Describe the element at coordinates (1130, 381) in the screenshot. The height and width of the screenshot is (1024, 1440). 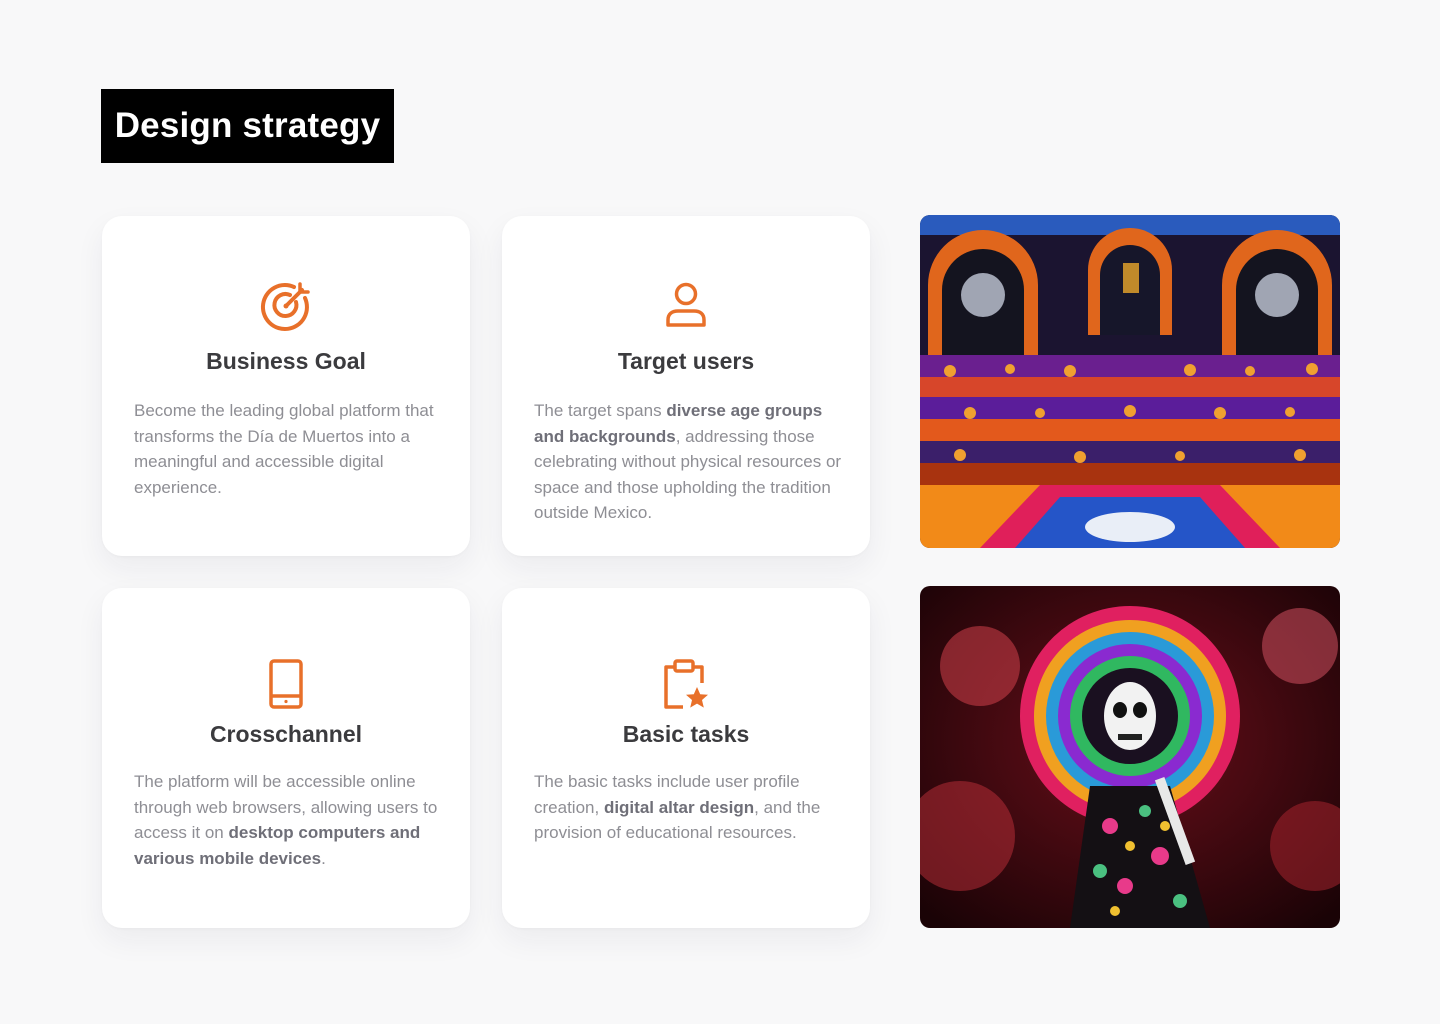
I see `altar-photo` at that location.